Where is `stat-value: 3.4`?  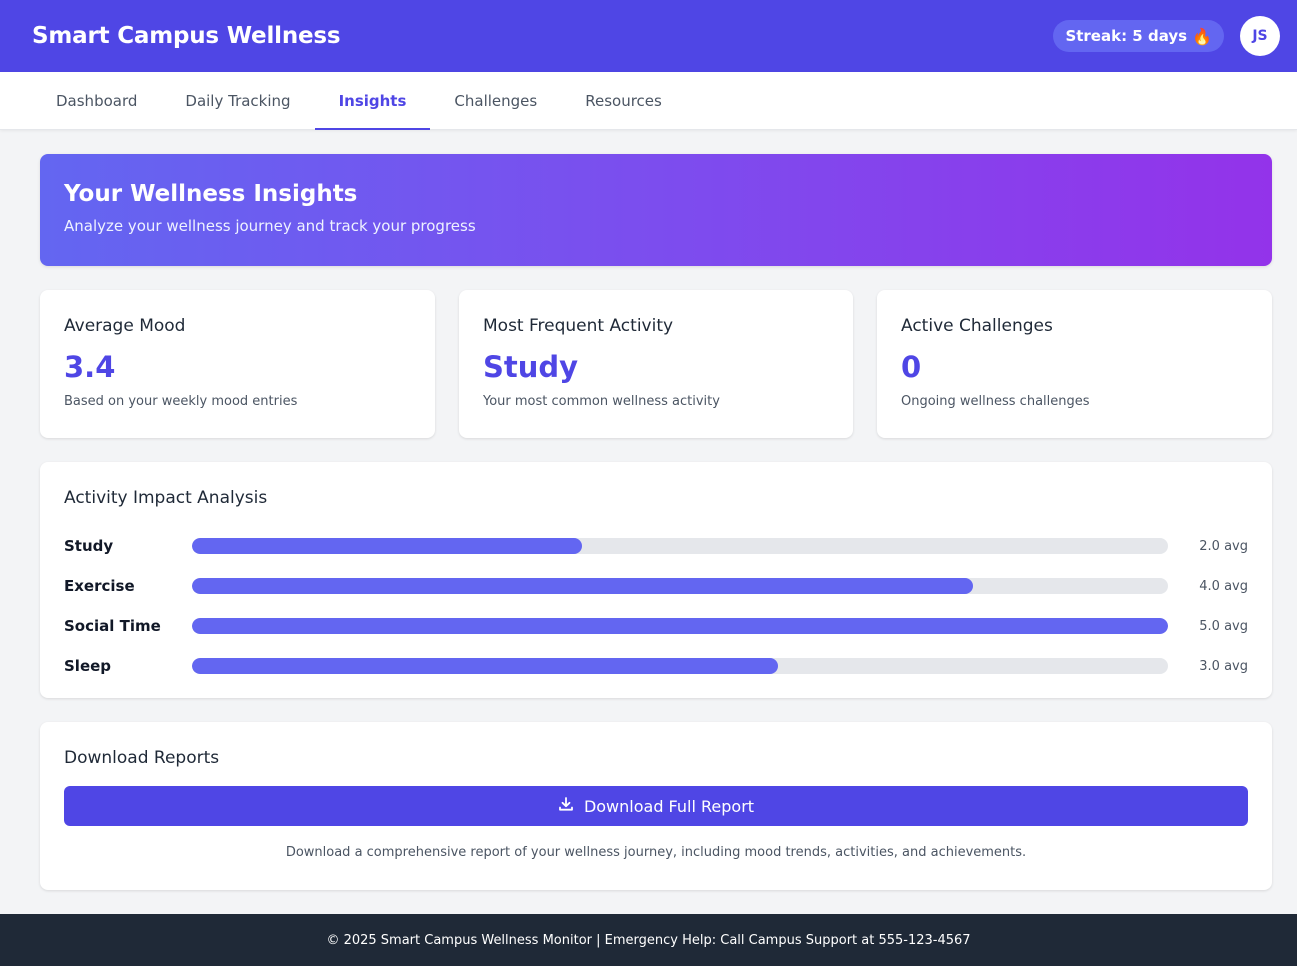 stat-value: 3.4 is located at coordinates (90, 367).